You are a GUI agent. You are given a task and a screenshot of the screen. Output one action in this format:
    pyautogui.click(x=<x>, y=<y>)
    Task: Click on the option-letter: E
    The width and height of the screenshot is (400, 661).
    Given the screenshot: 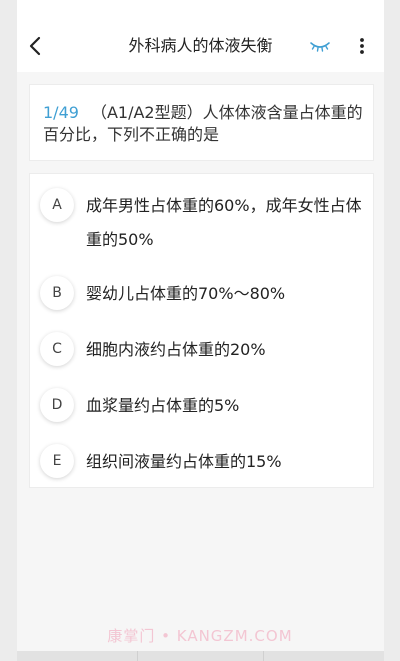 What is the action you would take?
    pyautogui.click(x=57, y=461)
    